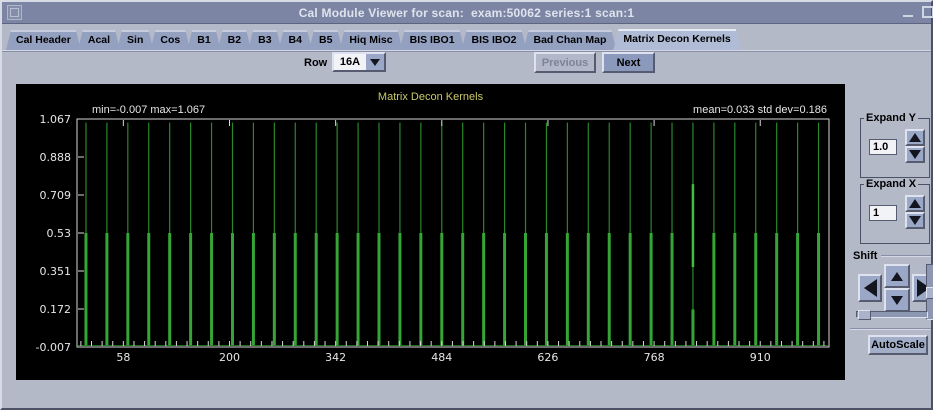 This screenshot has width=933, height=410. What do you see at coordinates (335, 357) in the screenshot?
I see `x-tick-label: 342` at bounding box center [335, 357].